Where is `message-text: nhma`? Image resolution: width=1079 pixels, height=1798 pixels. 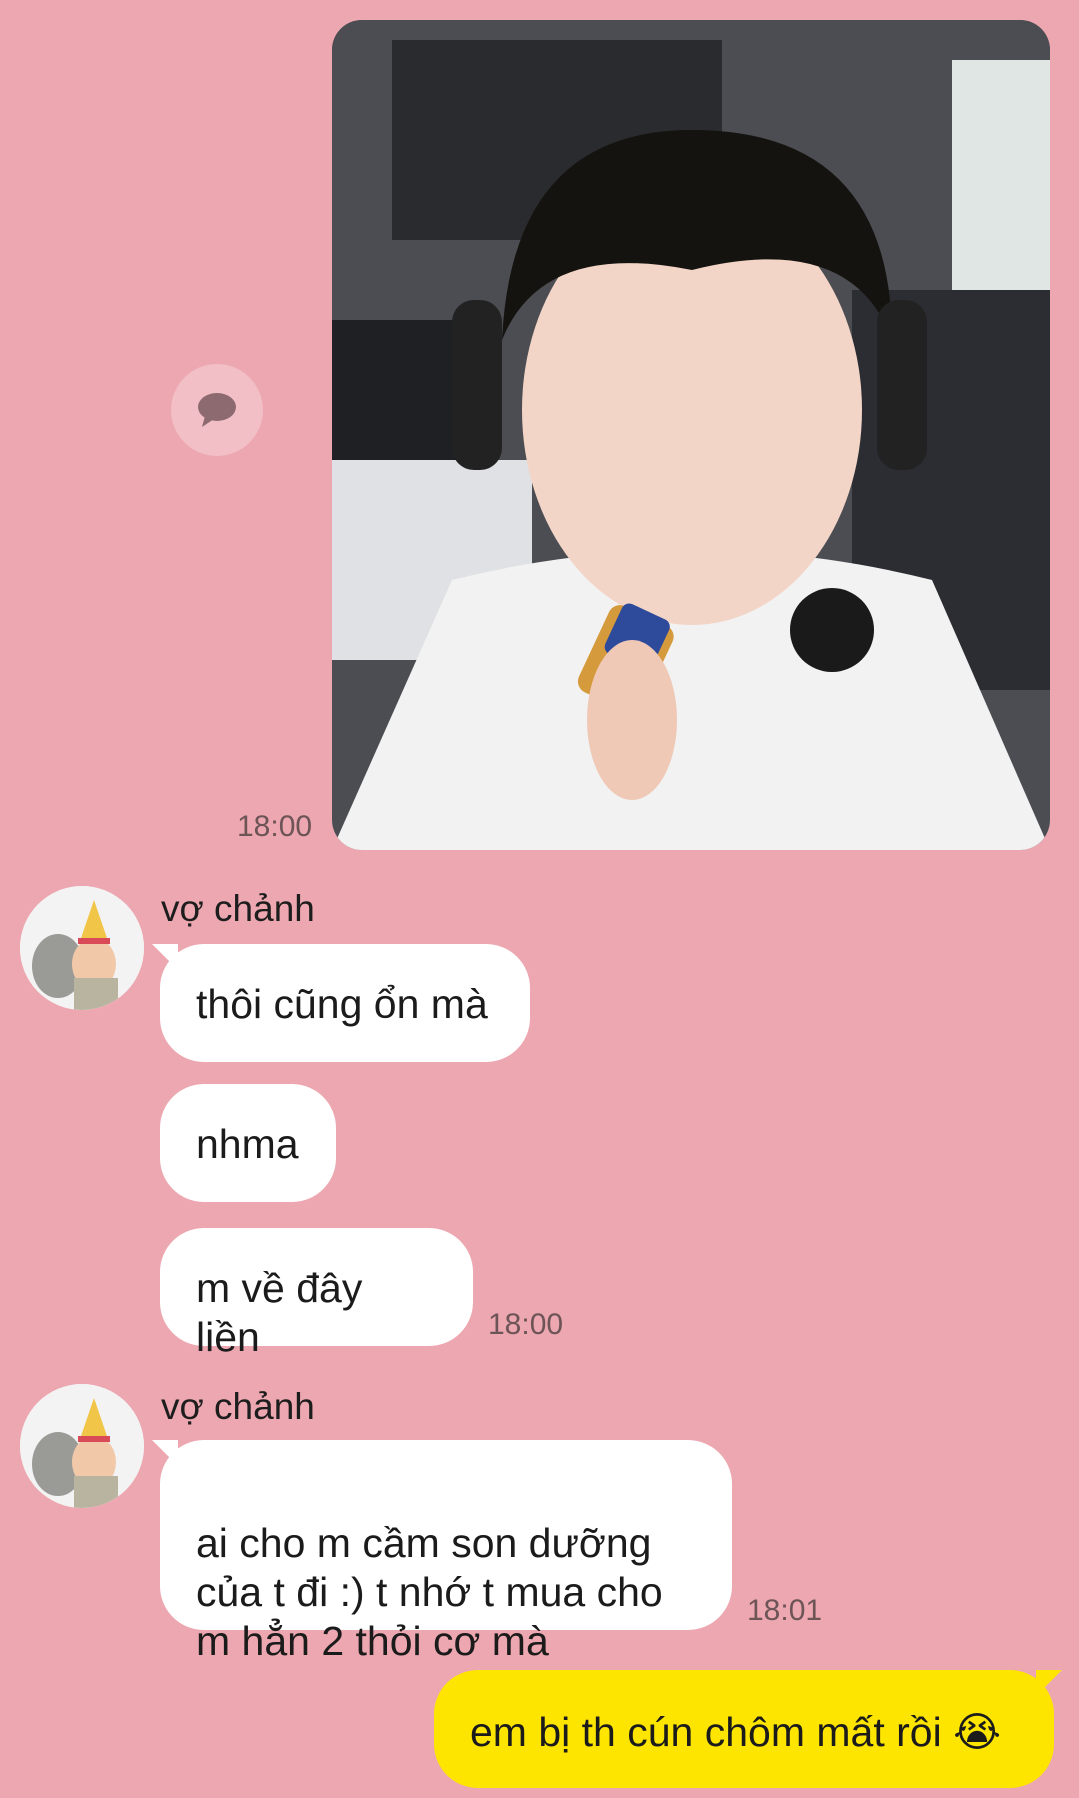
message-text: nhma is located at coordinates (247, 1144).